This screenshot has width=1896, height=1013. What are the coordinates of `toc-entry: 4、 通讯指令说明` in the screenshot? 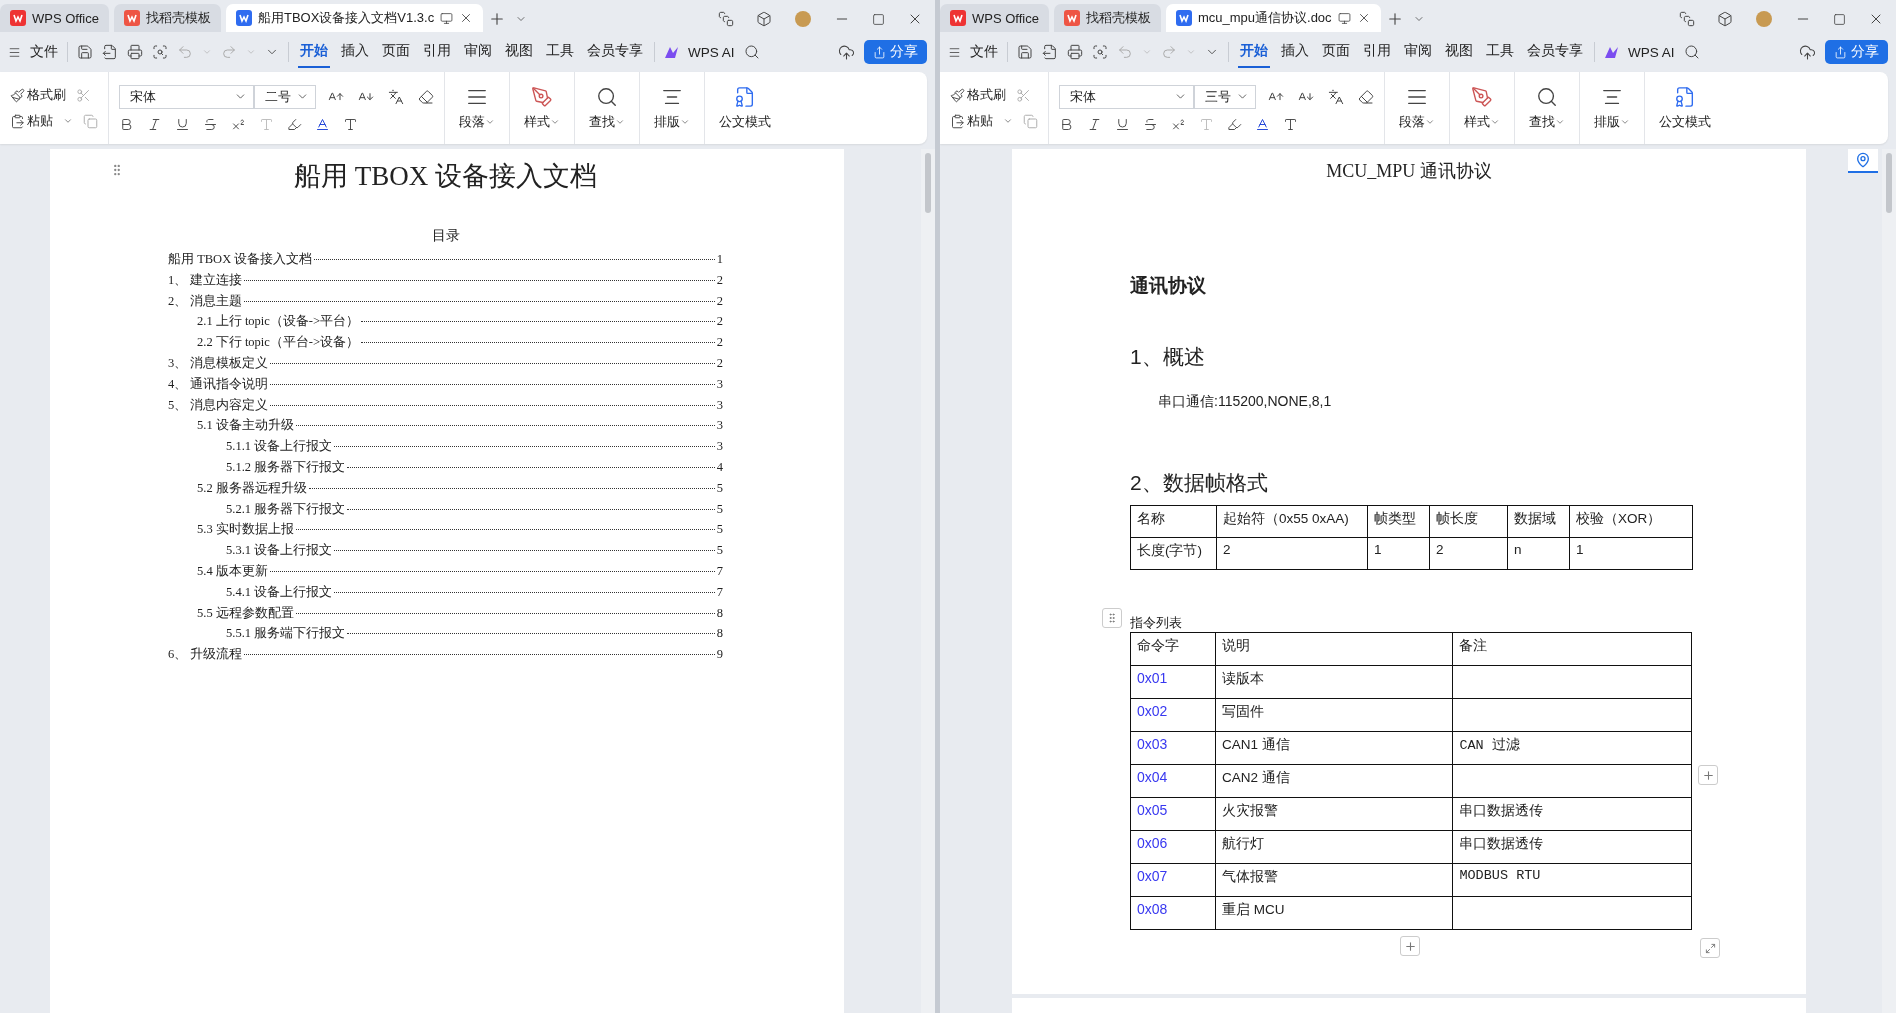 It's located at (218, 384).